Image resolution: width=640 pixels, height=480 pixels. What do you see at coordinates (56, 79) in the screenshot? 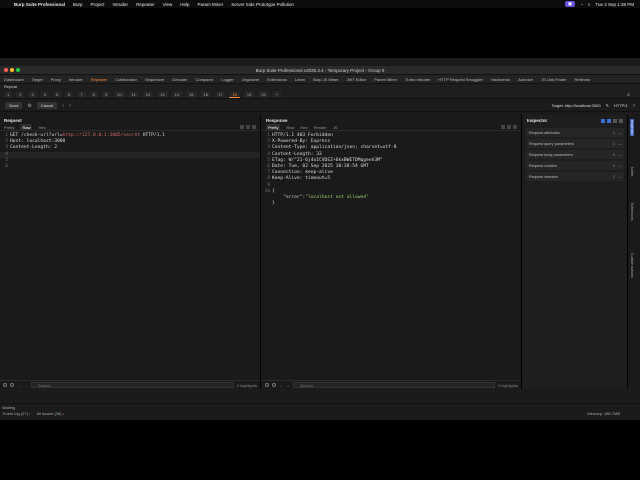
I see `main-tab-proxy: Proxy` at bounding box center [56, 79].